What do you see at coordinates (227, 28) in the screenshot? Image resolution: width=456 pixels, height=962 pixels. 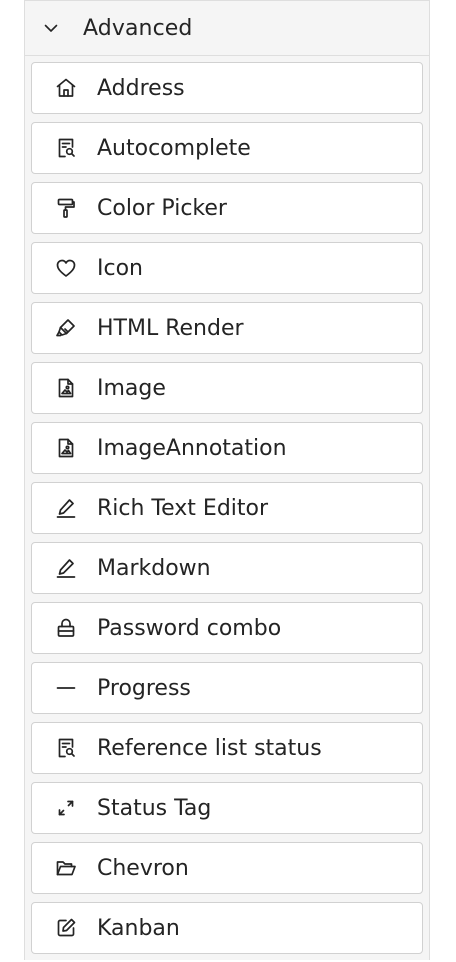 I see `section-header-advanced: Advanced` at bounding box center [227, 28].